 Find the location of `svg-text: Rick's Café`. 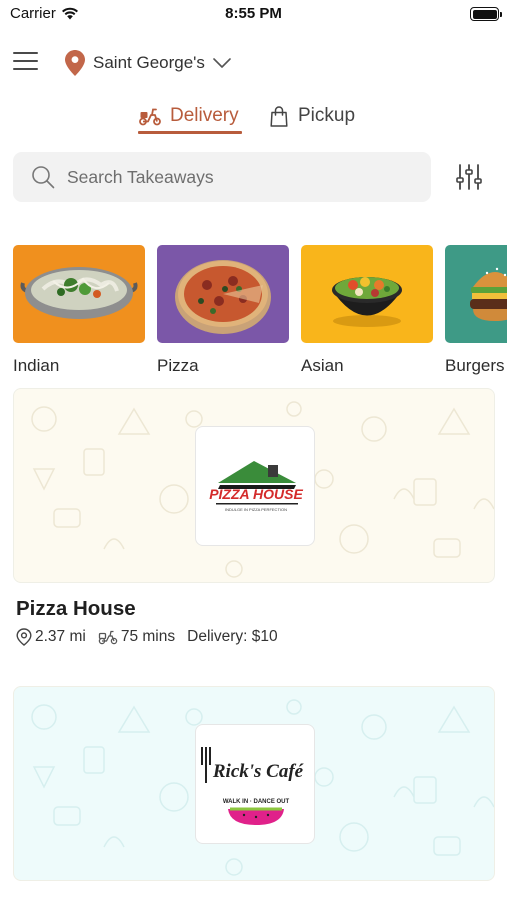

svg-text: Rick's Café is located at coordinates (258, 771).